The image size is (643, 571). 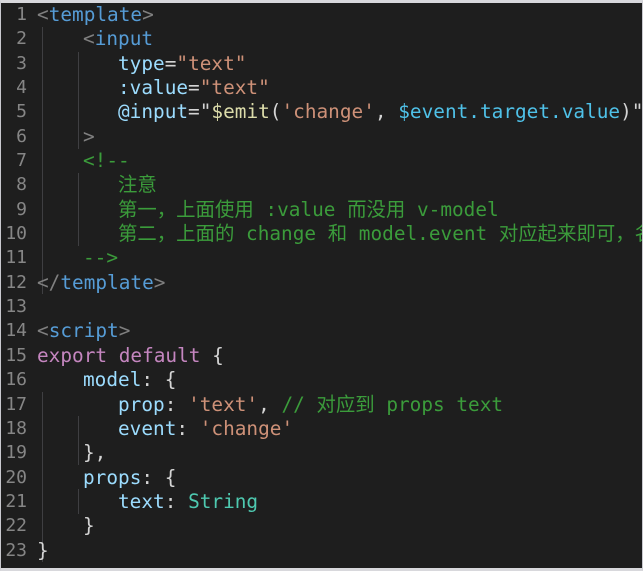 I want to click on code-line: 13, so click(x=321, y=307).